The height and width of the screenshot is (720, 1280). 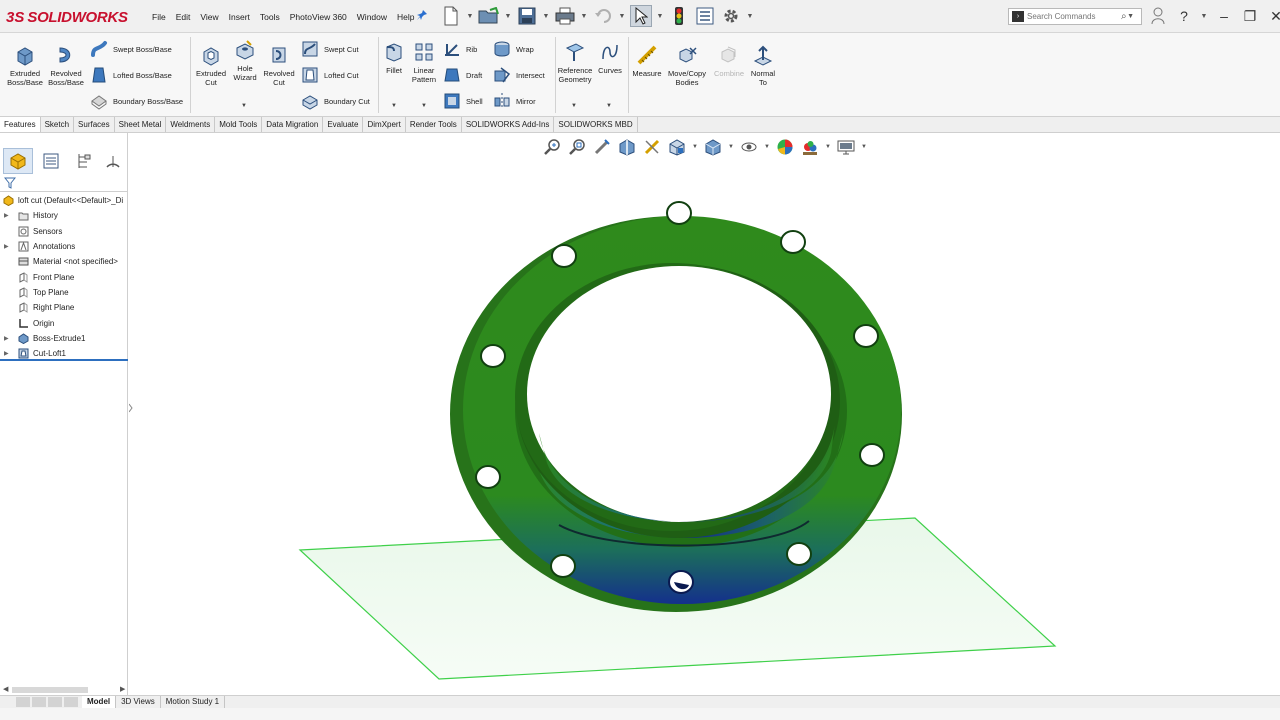 What do you see at coordinates (460, 49) in the screenshot?
I see `rib-button: Rib` at bounding box center [460, 49].